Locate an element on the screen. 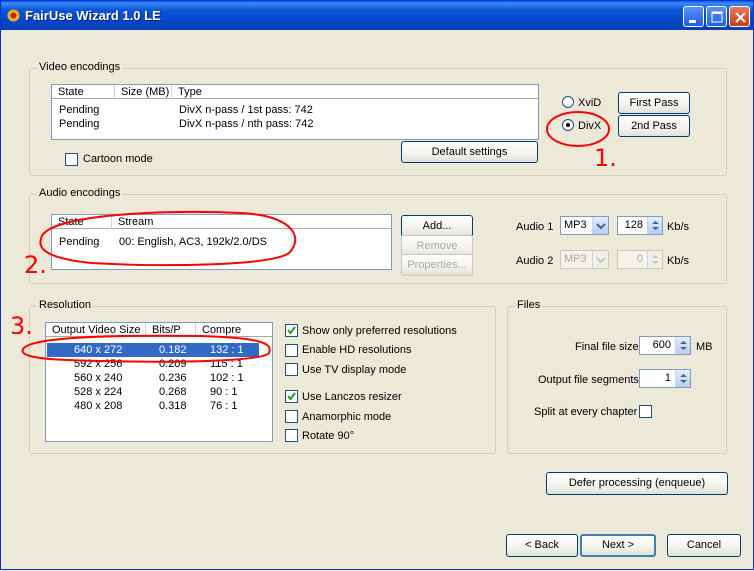 The width and height of the screenshot is (754, 571). audio2-unit: Kb/s is located at coordinates (678, 261).